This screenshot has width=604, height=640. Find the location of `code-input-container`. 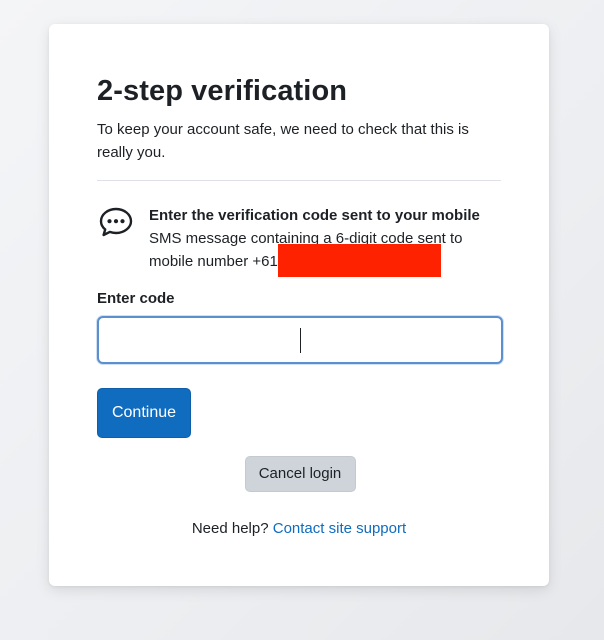

code-input-container is located at coordinates (301, 340).